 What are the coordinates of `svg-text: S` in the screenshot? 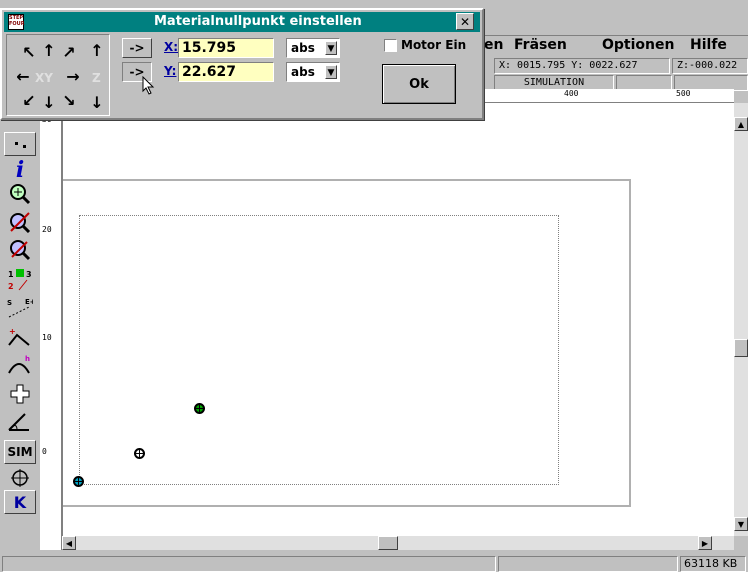 It's located at (9, 303).